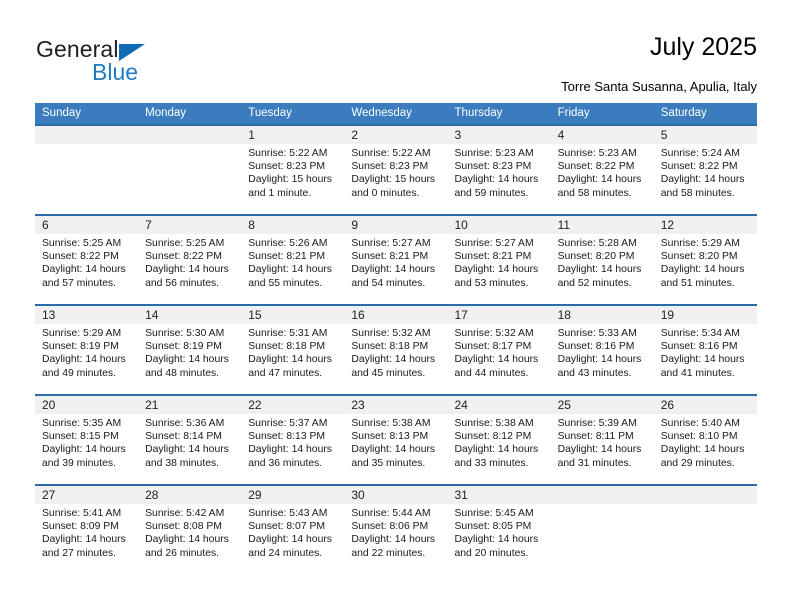 The height and width of the screenshot is (612, 792). I want to click on day-number-band: 30, so click(396, 495).